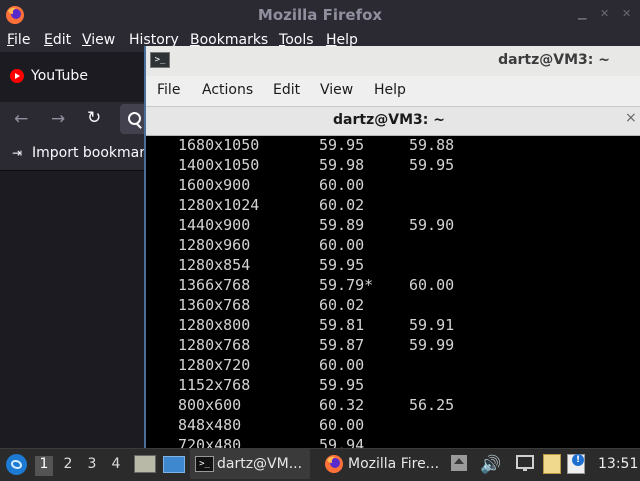 The width and height of the screenshot is (640, 481). Describe the element at coordinates (604, 13) in the screenshot. I see `maximize-icon: ✕` at that location.